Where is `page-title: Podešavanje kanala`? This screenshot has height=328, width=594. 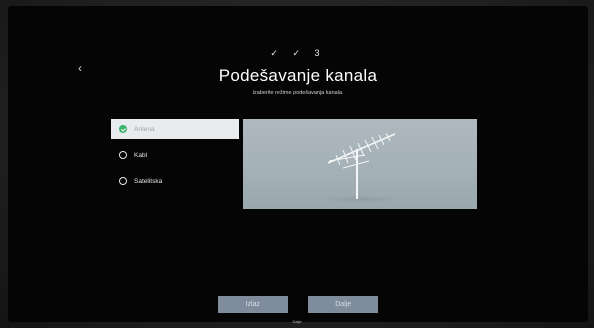
page-title: Podešavanje kanala is located at coordinates (298, 75).